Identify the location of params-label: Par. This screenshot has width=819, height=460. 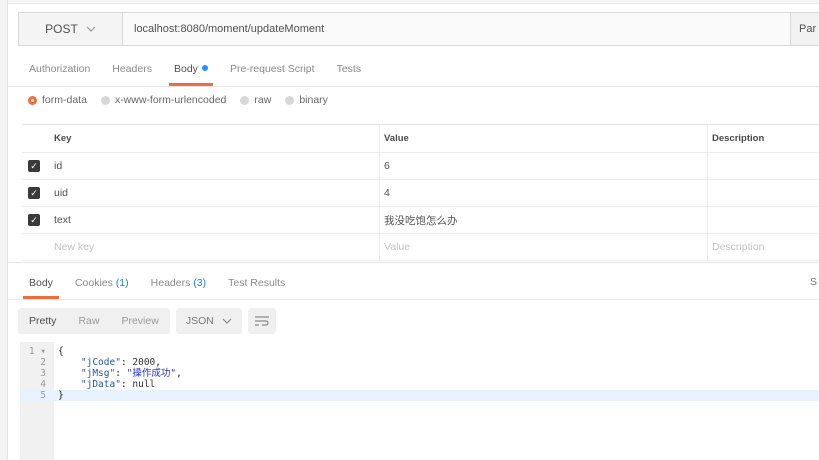
(808, 29).